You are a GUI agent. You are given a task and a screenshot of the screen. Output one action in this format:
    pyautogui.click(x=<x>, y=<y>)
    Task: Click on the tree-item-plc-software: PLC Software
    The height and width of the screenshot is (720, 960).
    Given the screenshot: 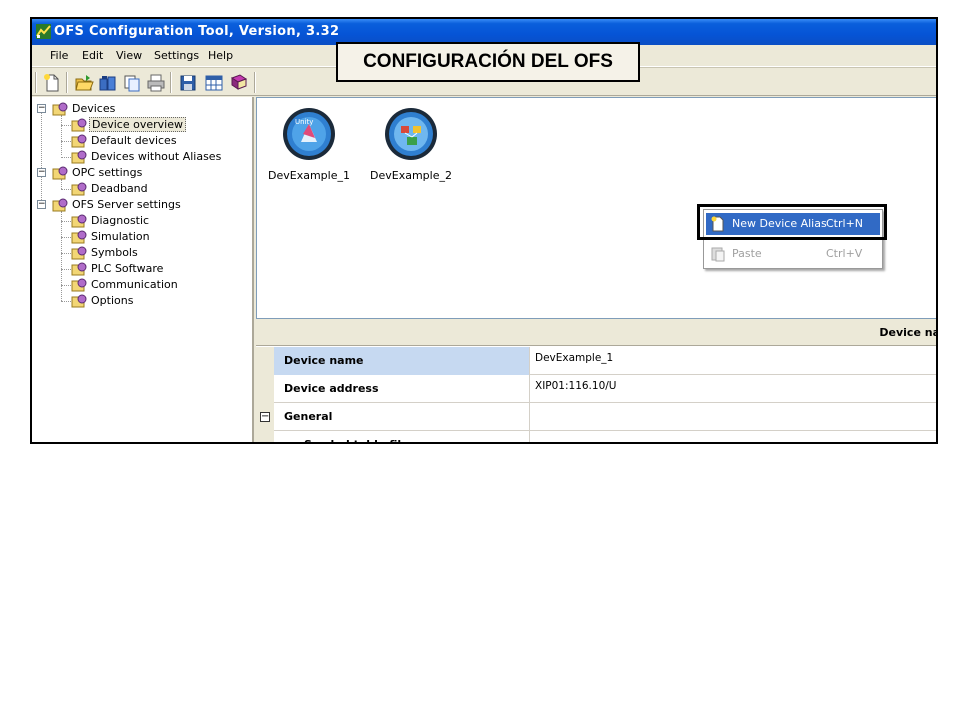 What is the action you would take?
    pyautogui.click(x=118, y=269)
    